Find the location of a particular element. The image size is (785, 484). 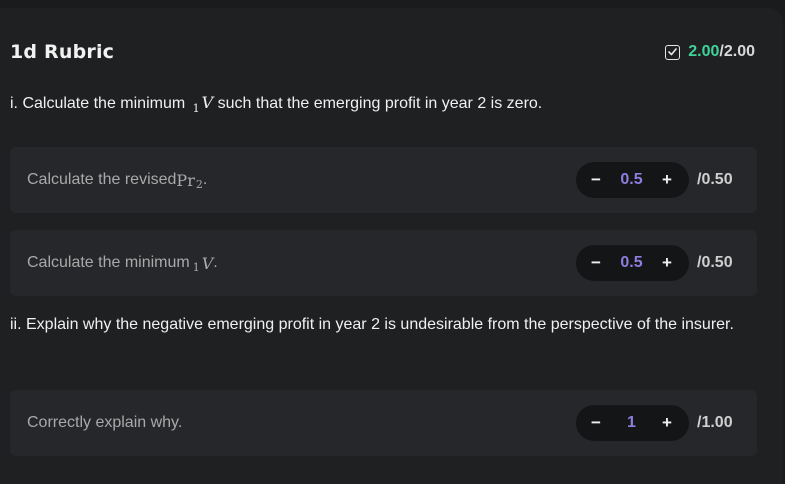

math-symbol: Pr is located at coordinates (185, 180).